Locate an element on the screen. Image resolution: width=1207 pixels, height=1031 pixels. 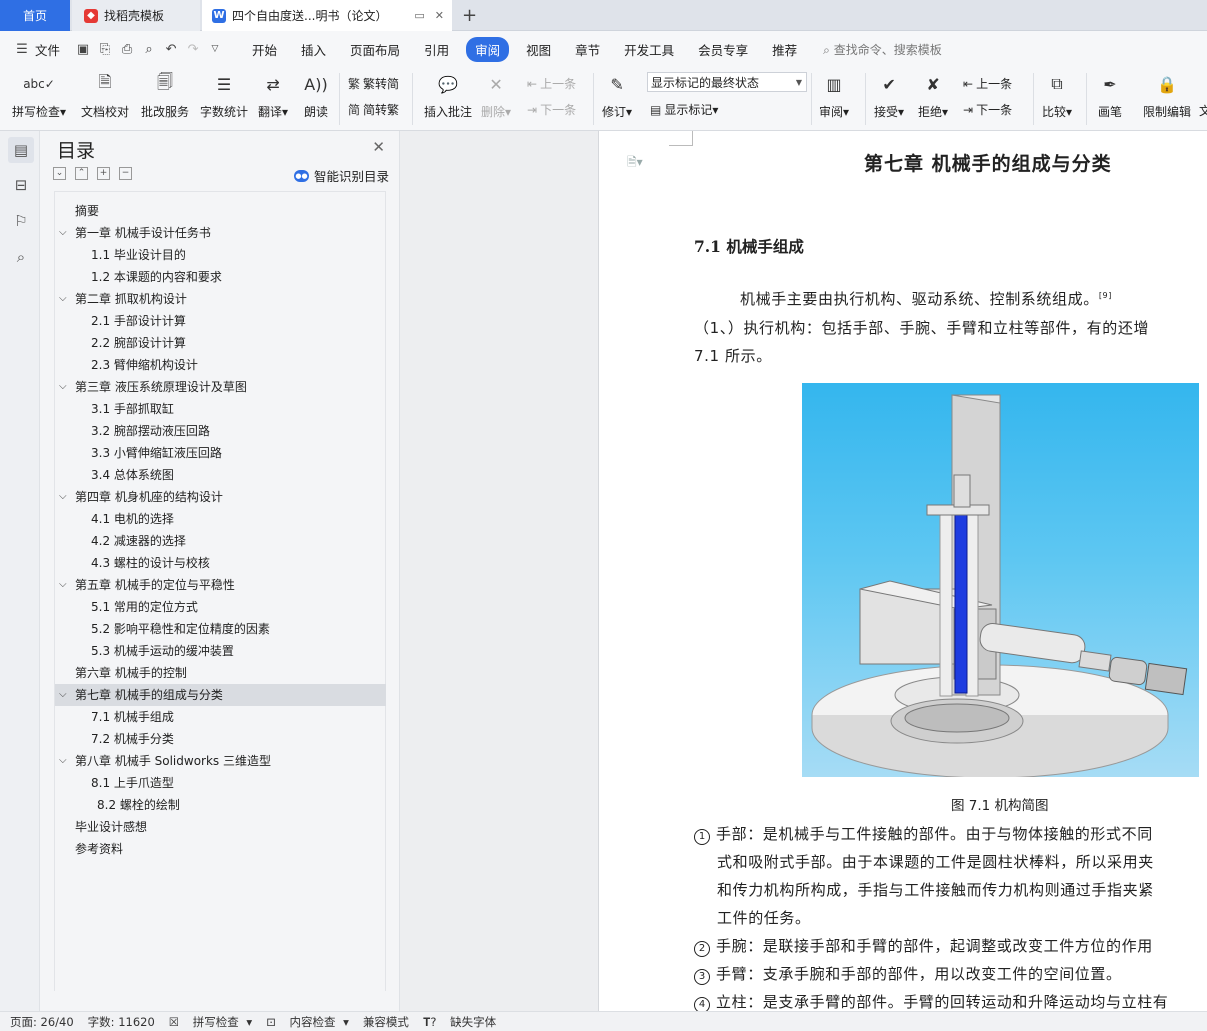
bookmark-icon: ⚐ is located at coordinates (21, 221).